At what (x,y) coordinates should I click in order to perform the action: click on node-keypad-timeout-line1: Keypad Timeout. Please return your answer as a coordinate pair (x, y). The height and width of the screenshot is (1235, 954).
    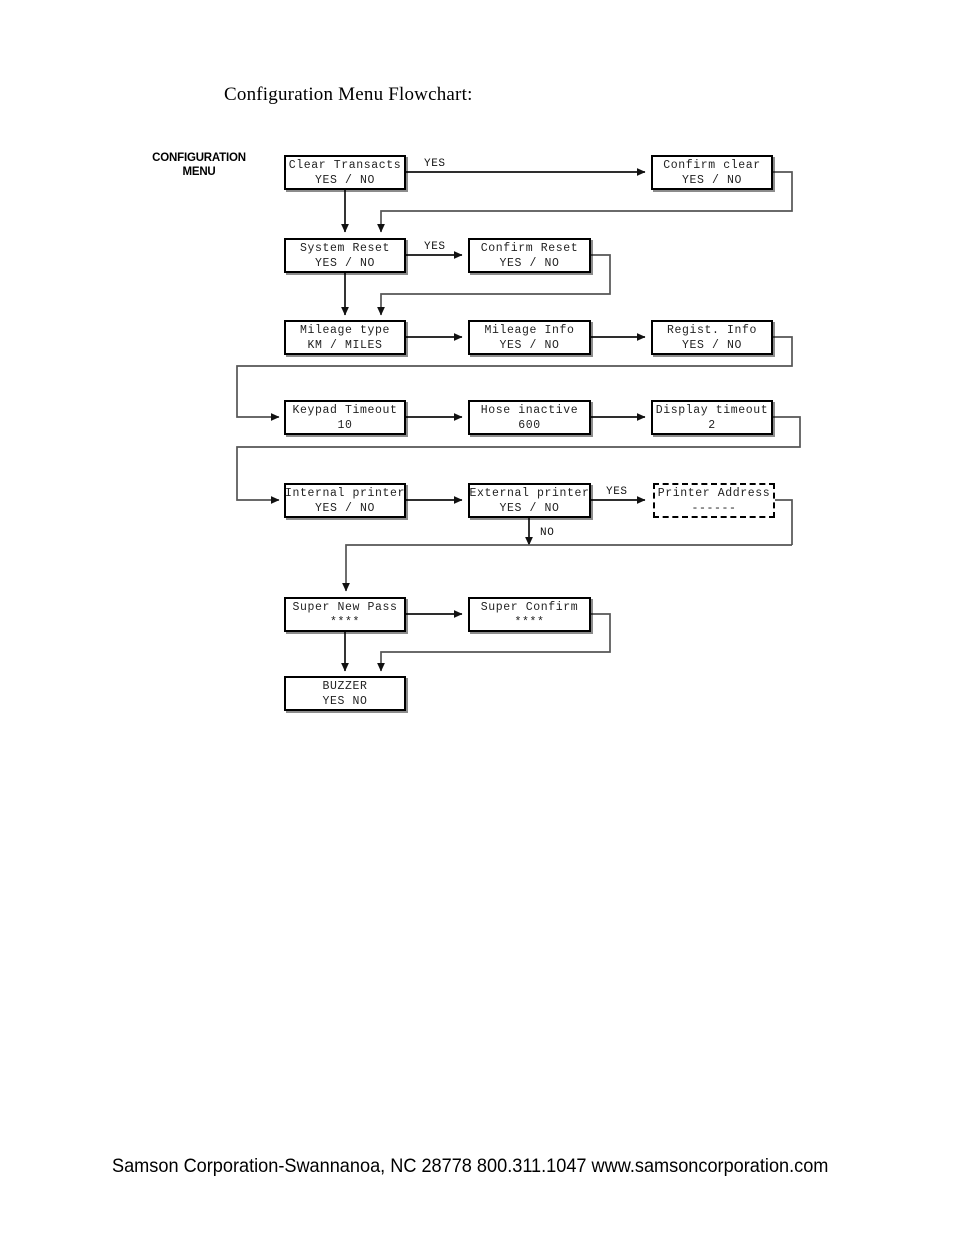
    Looking at the image, I should click on (345, 410).